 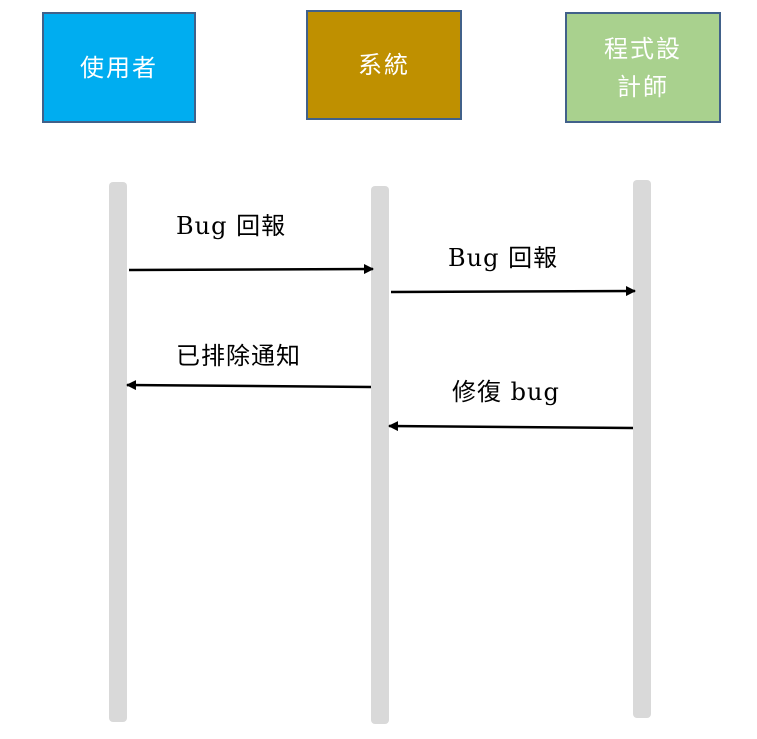 I want to click on message-label-bug-report-1: Bug 回報, so click(x=231, y=226).